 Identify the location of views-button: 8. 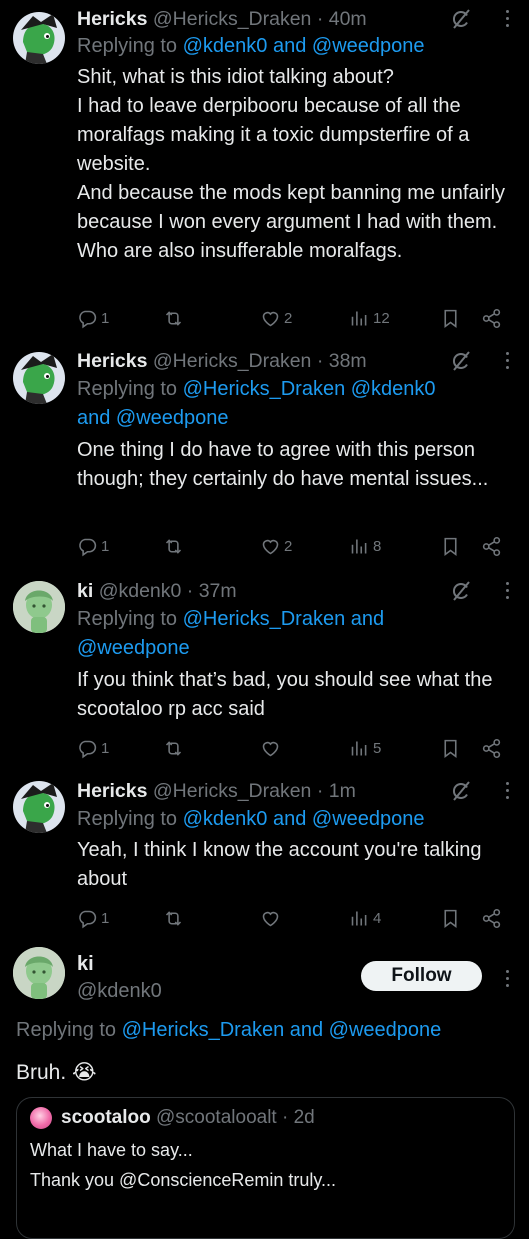
(365, 546).